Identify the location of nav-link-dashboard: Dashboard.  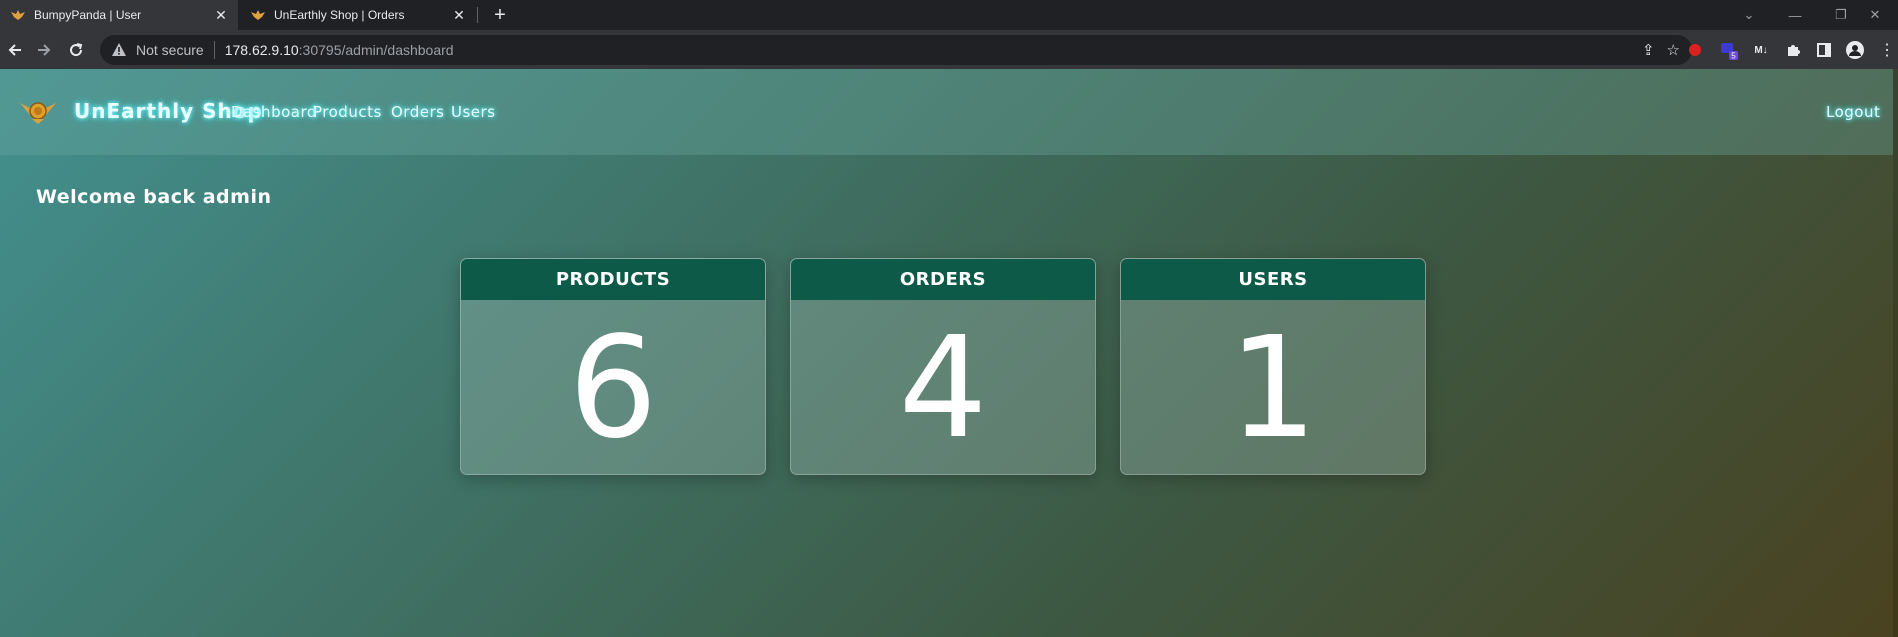
(274, 112).